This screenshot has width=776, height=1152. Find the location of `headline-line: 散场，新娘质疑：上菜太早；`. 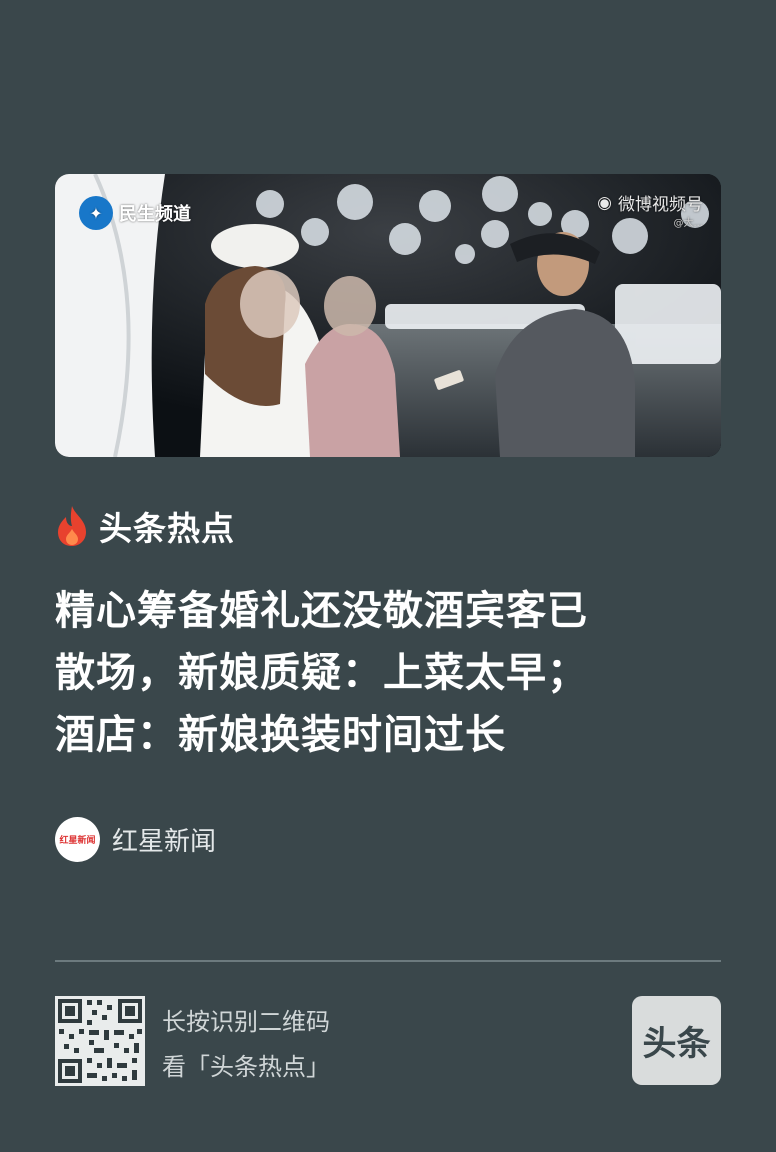

headline-line: 散场，新娘质疑：上菜太早； is located at coordinates (321, 673).